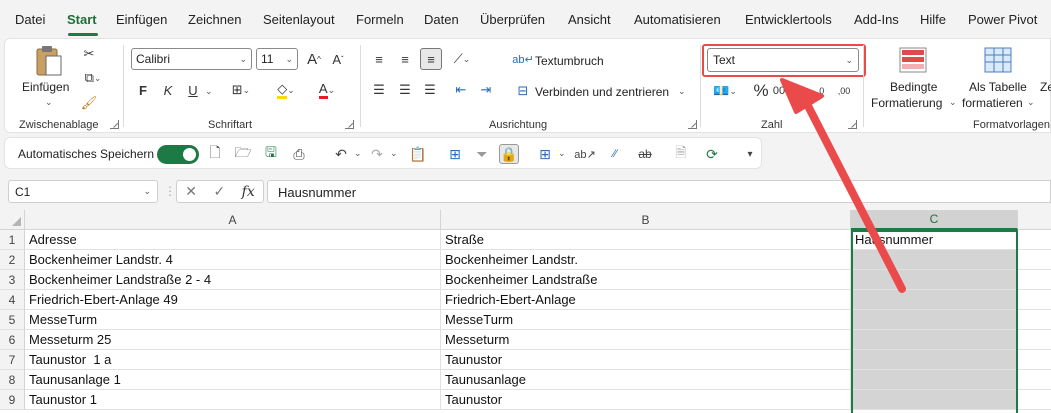 The image size is (1051, 413). What do you see at coordinates (248, 192) in the screenshot?
I see `insert-function-icon: fx` at bounding box center [248, 192].